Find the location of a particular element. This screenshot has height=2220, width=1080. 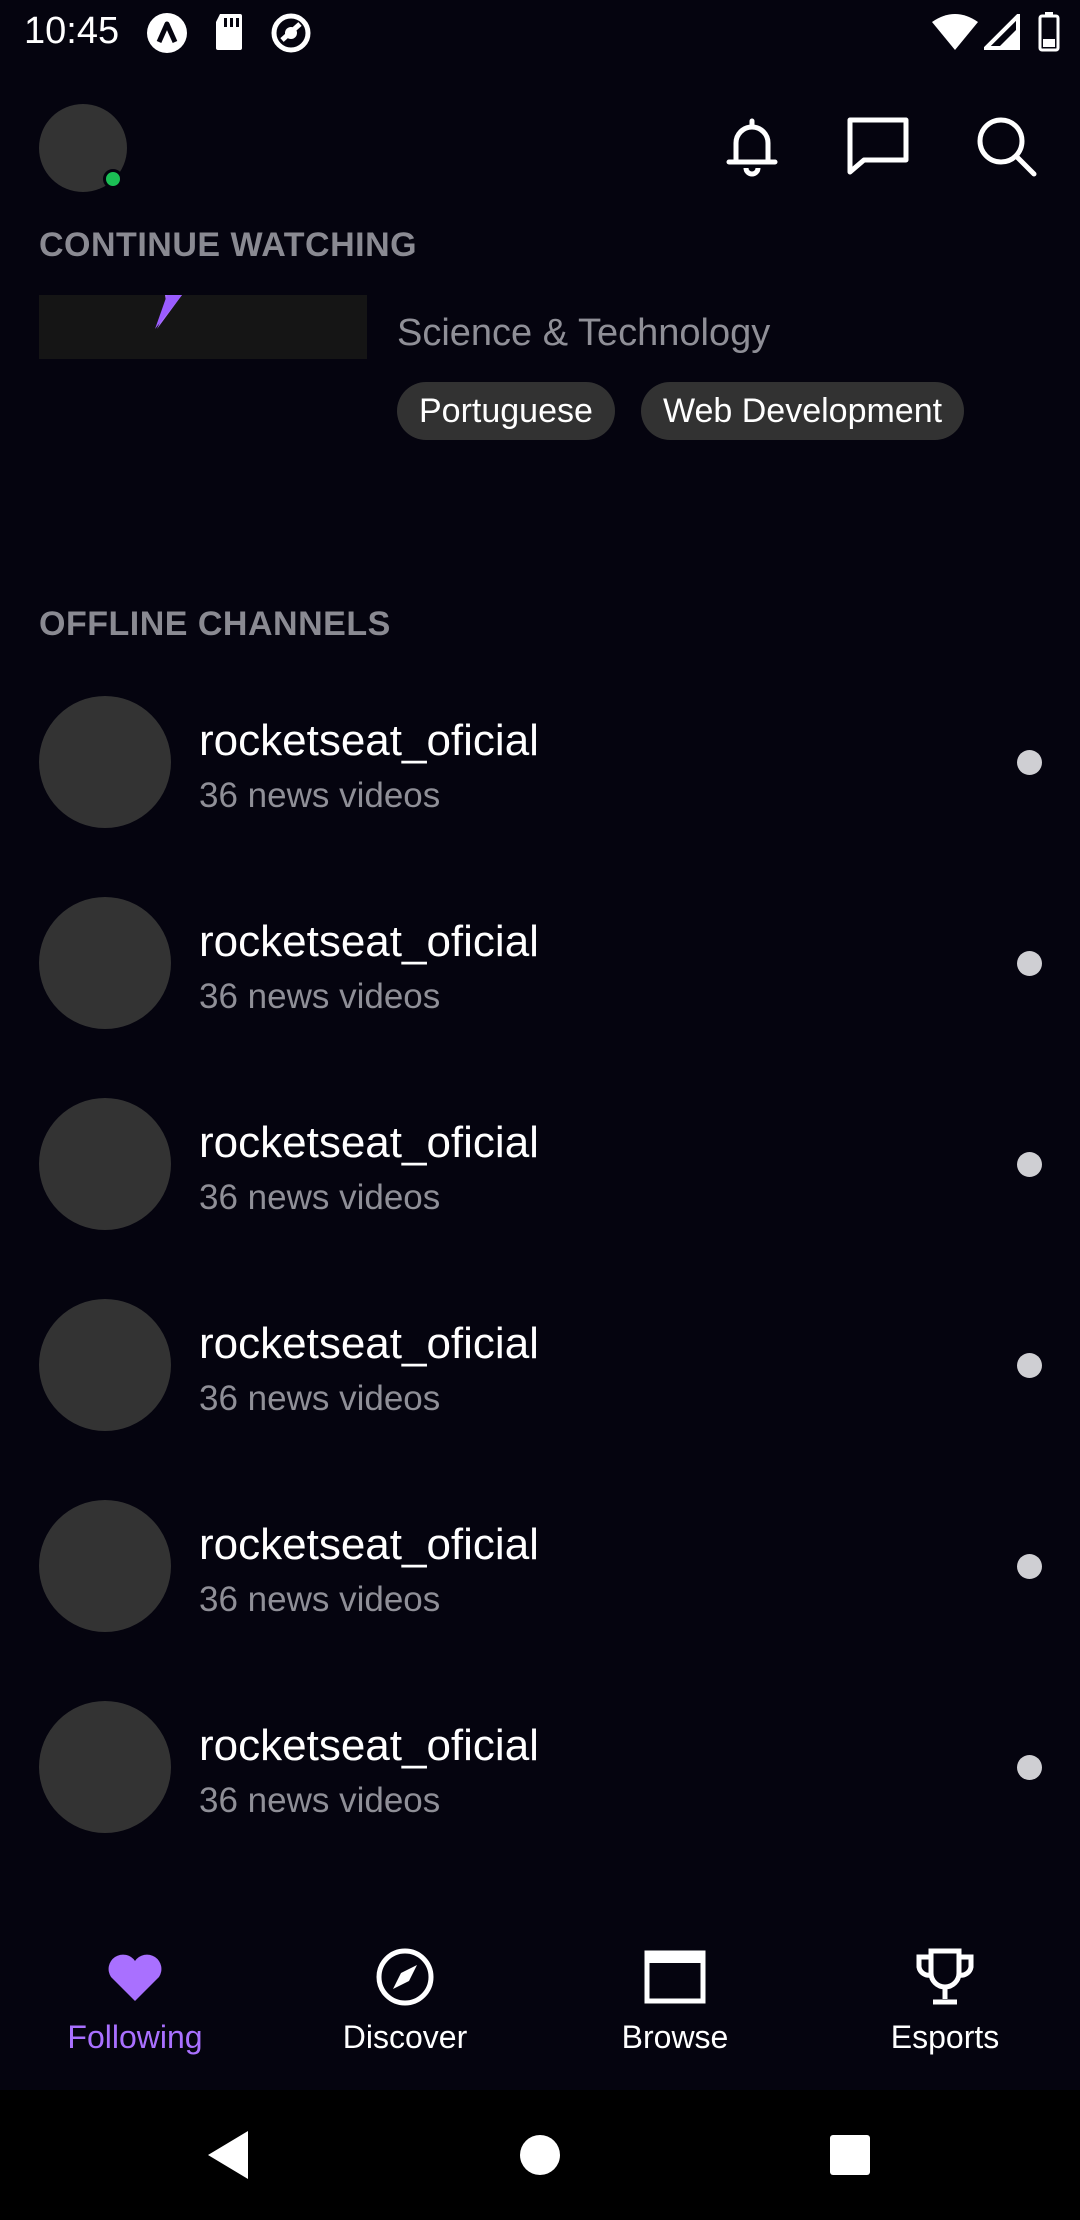

nav-label: Browse is located at coordinates (675, 2037).